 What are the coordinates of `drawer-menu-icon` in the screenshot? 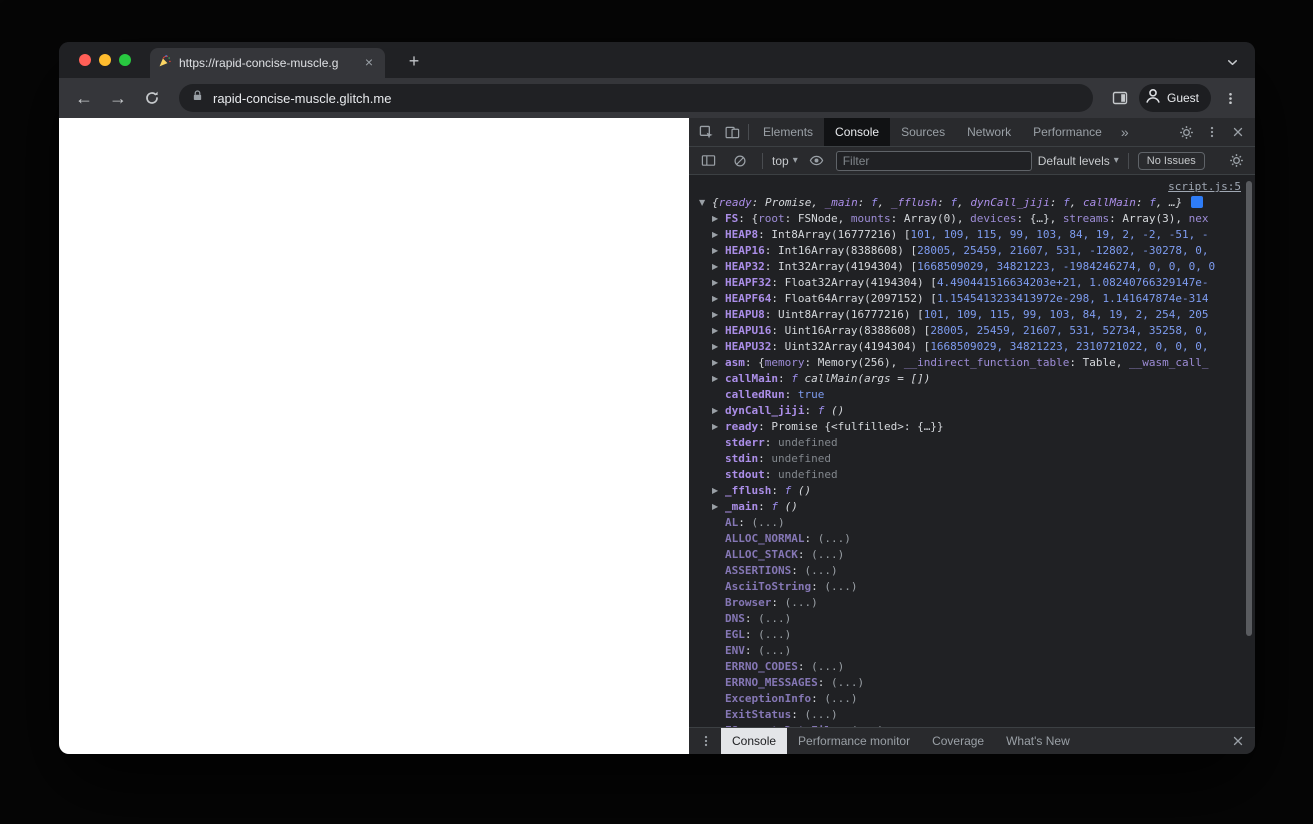 It's located at (706, 741).